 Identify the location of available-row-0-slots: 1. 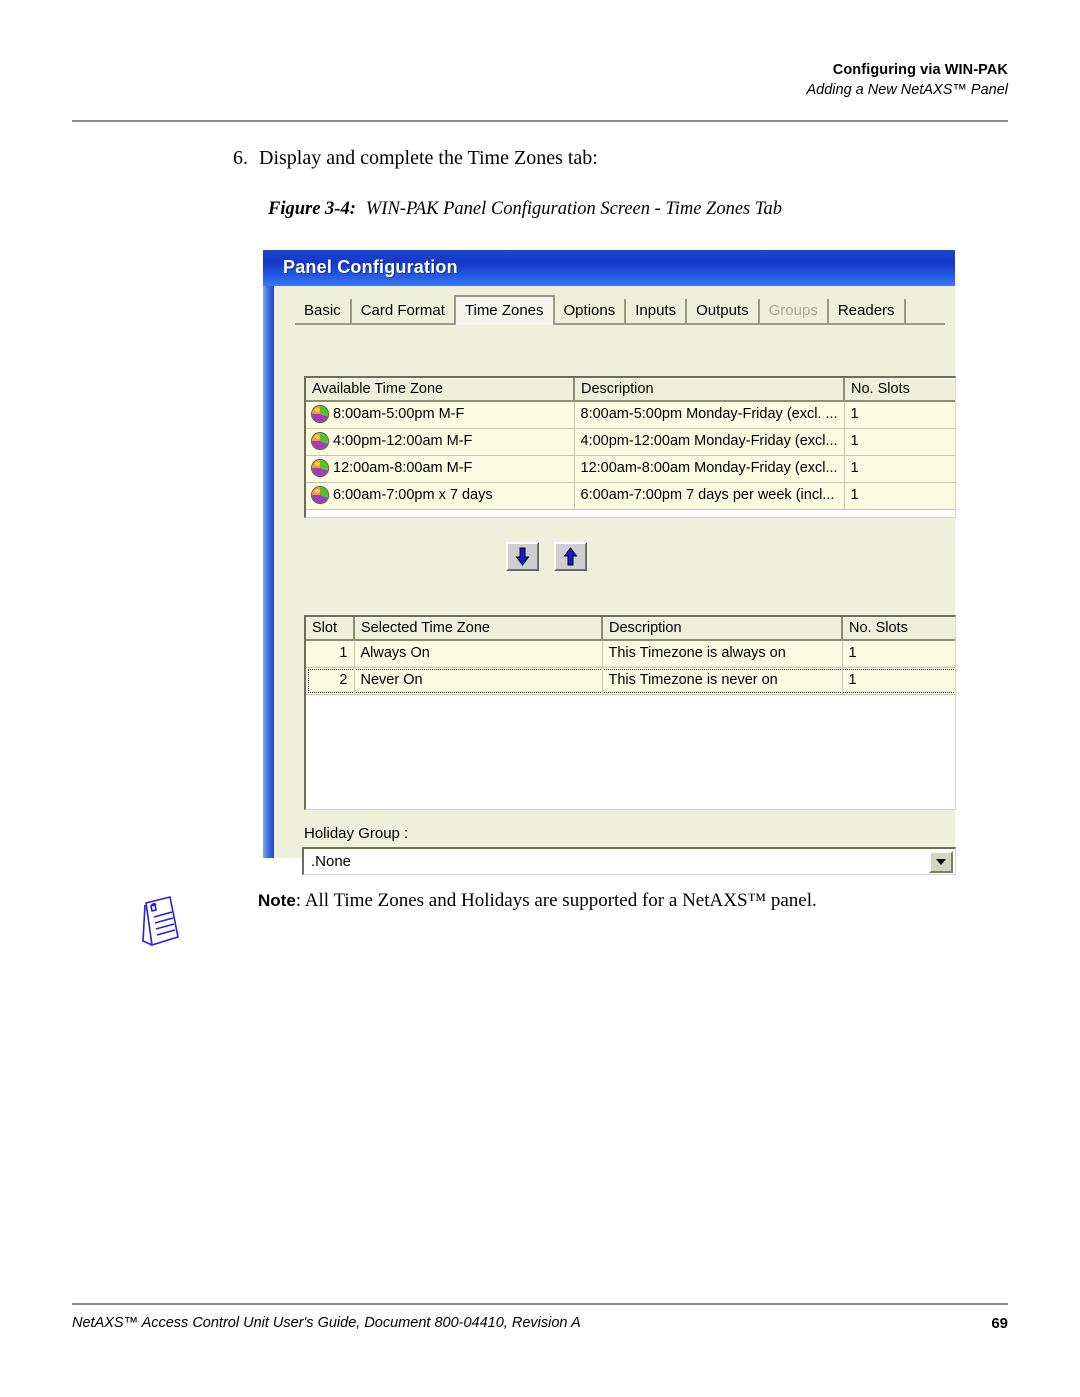
(899, 415).